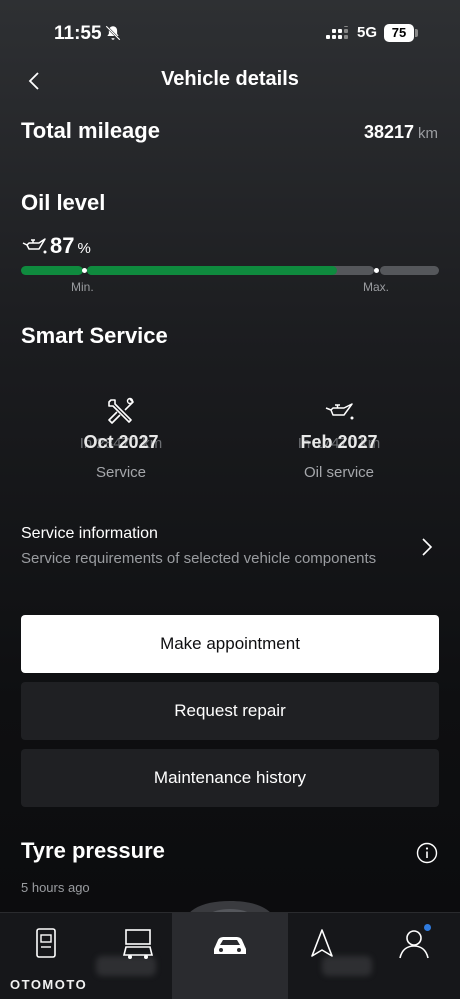  Describe the element at coordinates (338, 472) in the screenshot. I see `oil-service-label: Oil service` at that location.